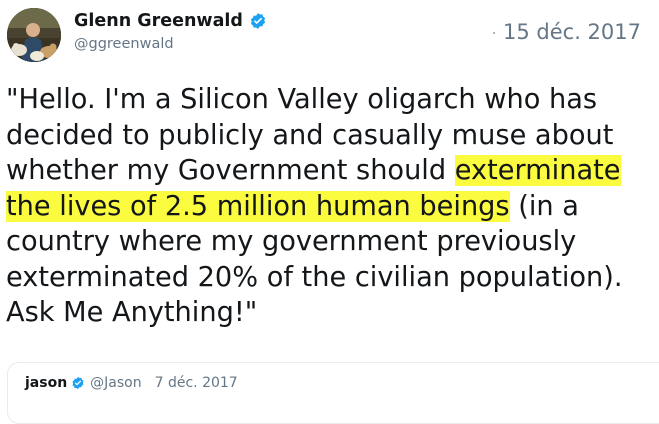  I want to click on avatar-photo-icon, so click(34, 35).